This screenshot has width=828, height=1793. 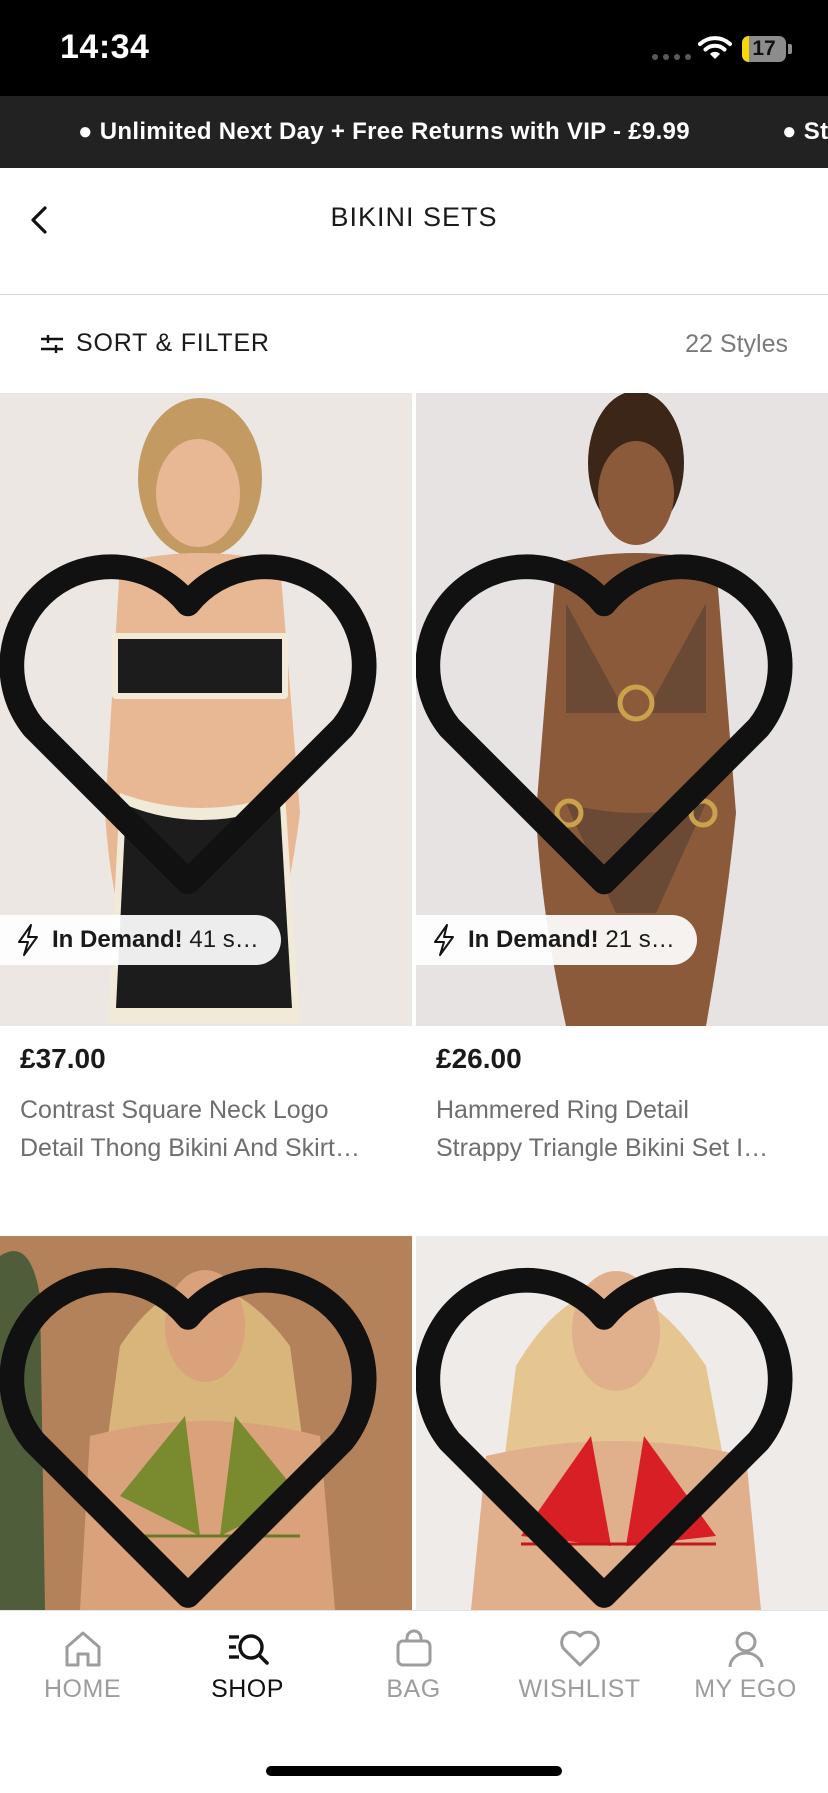 What do you see at coordinates (82, 1689) in the screenshot?
I see `tab-label: HOME` at bounding box center [82, 1689].